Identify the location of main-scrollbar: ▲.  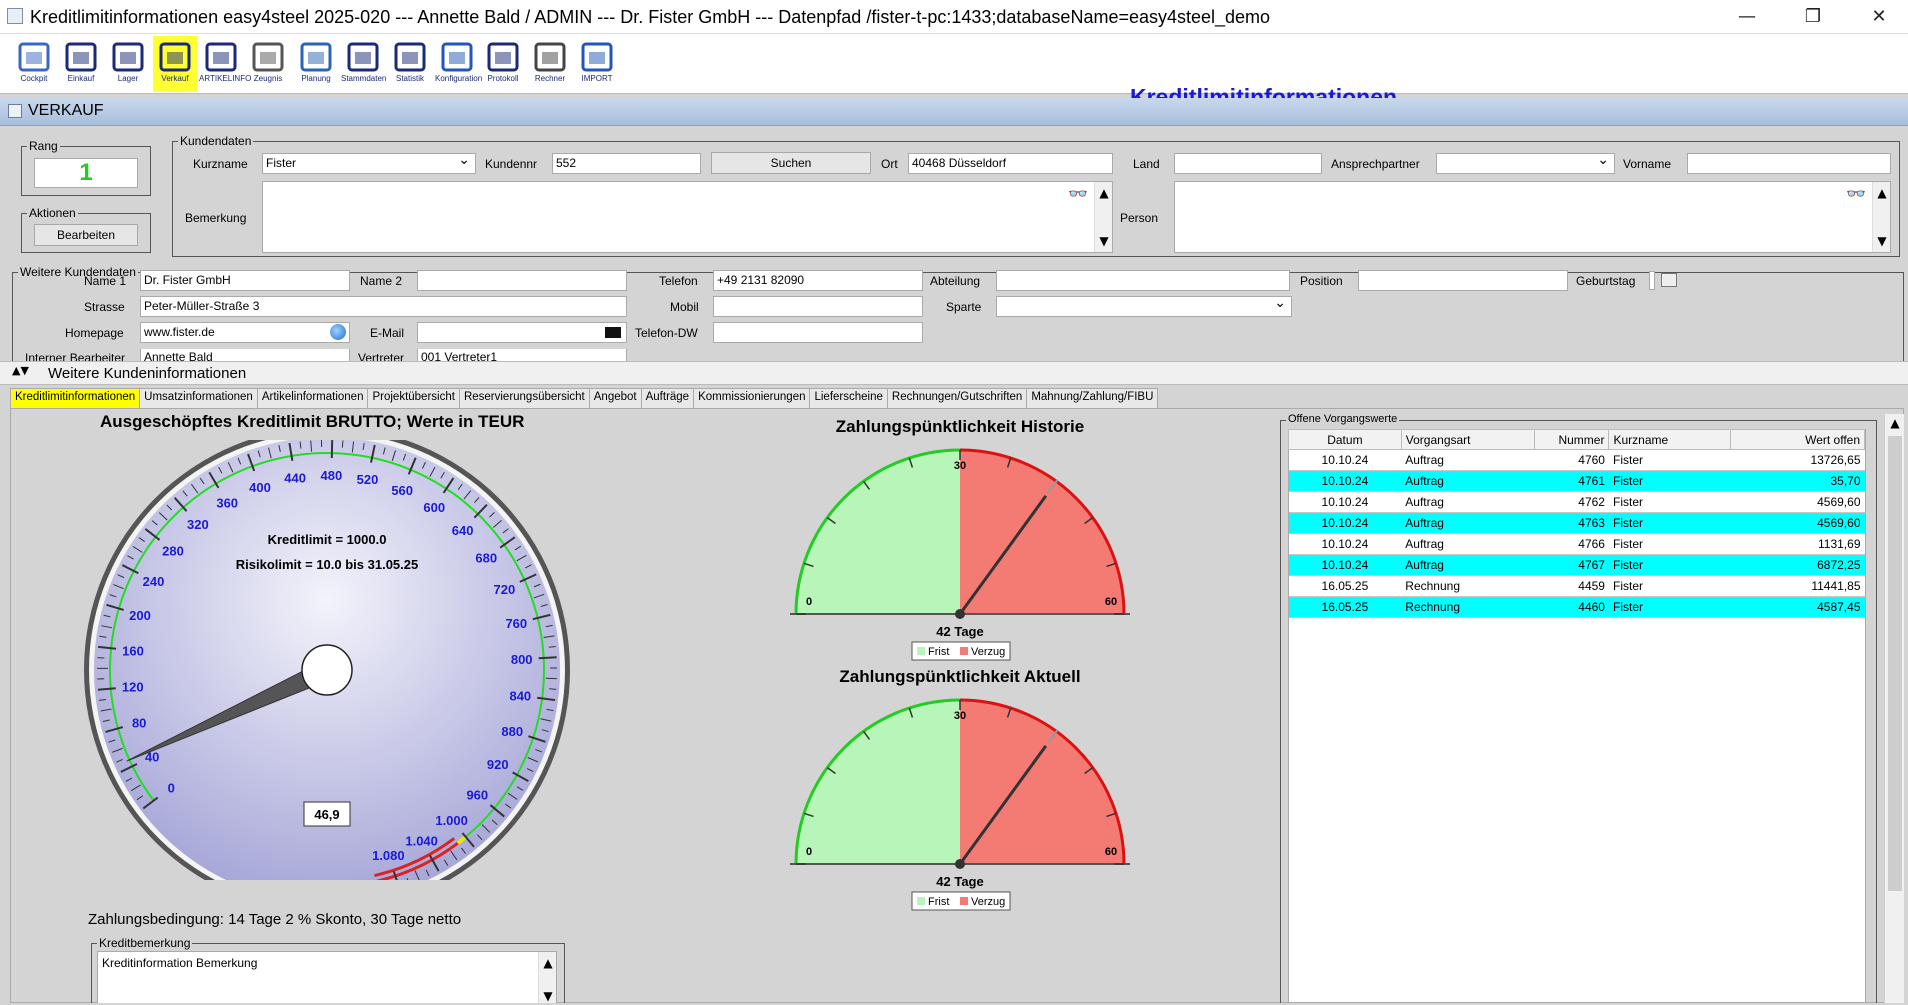
(1894, 708).